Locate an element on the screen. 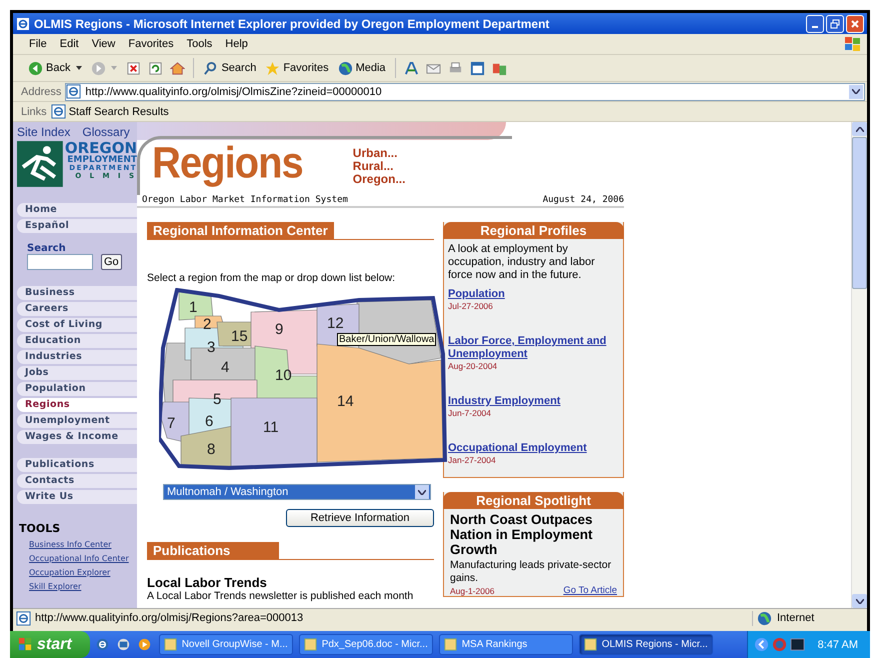 This screenshot has width=880, height=658. print-icon is located at coordinates (455, 68).